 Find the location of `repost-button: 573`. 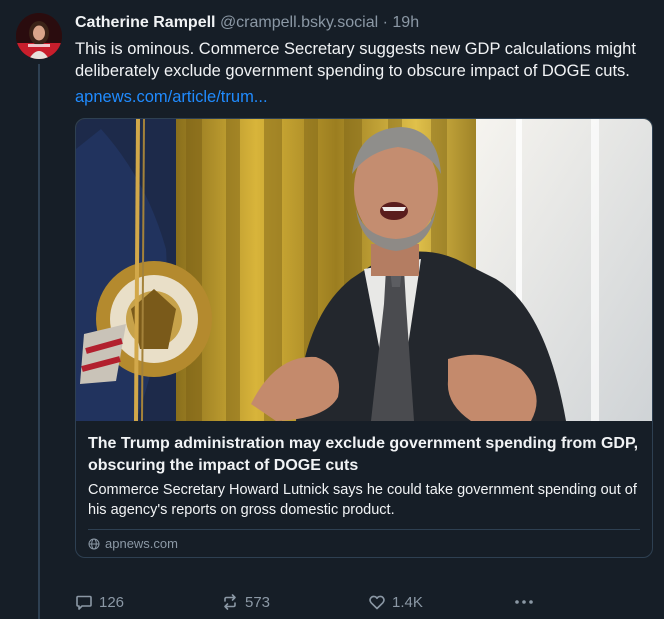

repost-button: 573 is located at coordinates (245, 602).